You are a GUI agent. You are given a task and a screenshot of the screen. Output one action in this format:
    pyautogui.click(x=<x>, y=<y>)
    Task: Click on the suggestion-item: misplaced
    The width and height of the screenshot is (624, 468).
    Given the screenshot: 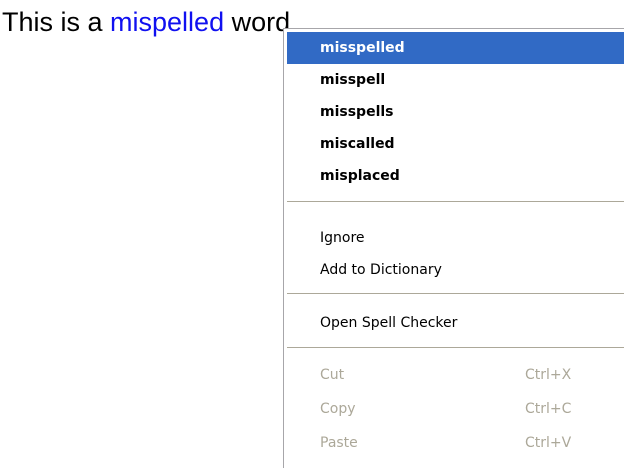 What is the action you would take?
    pyautogui.click(x=455, y=176)
    